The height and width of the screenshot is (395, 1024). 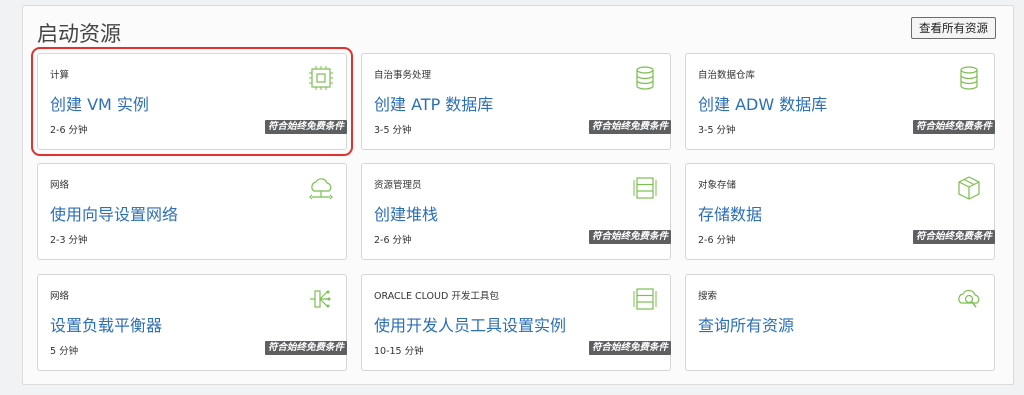 What do you see at coordinates (433, 103) in the screenshot?
I see `card-title: 创建 ATP 数据库` at bounding box center [433, 103].